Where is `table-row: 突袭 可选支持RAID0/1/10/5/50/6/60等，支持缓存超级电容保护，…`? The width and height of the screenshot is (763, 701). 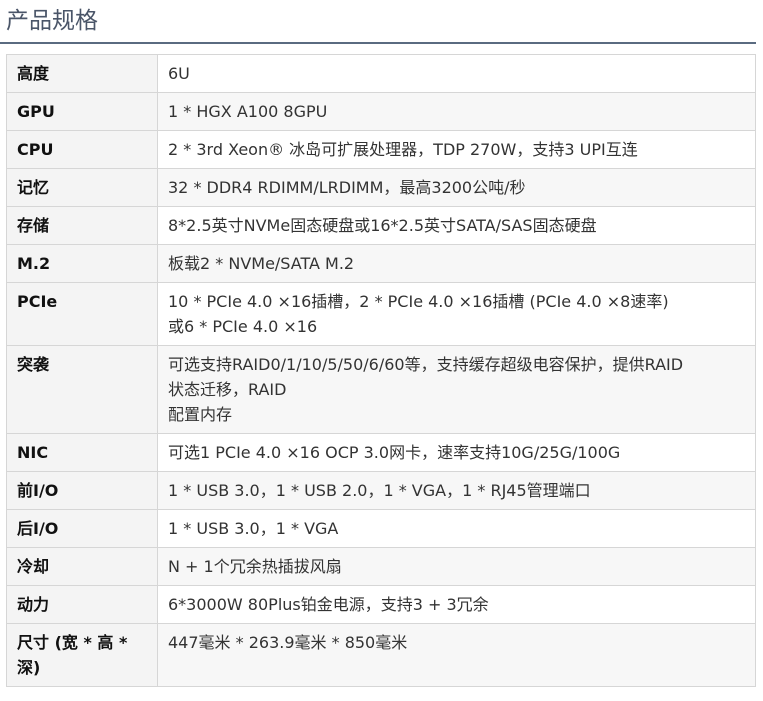 table-row: 突袭 可选支持RAID0/1/10/5/50/6/60等，支持缓存超级电容保护，… is located at coordinates (381, 389).